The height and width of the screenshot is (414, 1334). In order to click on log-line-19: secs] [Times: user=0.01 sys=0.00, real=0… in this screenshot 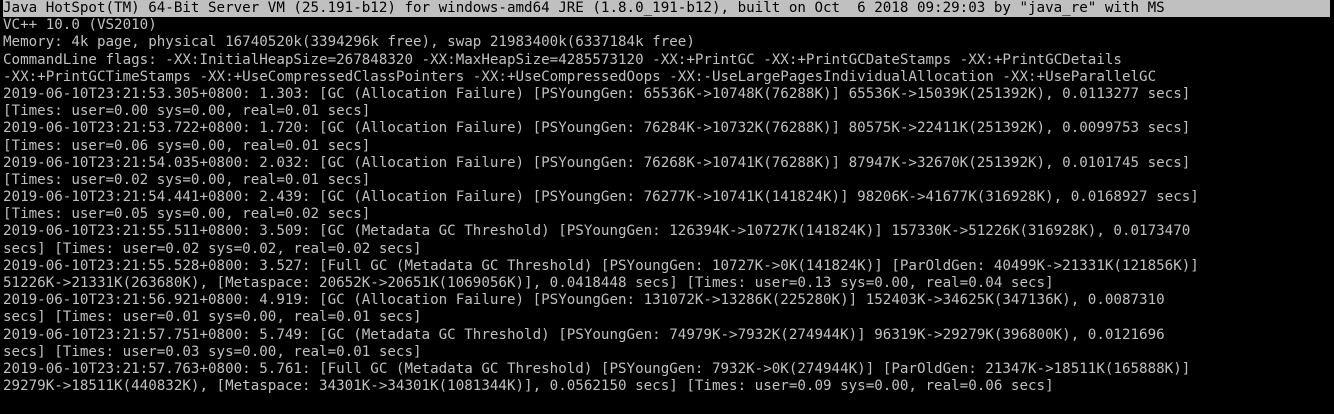, I will do `click(212, 317)`.